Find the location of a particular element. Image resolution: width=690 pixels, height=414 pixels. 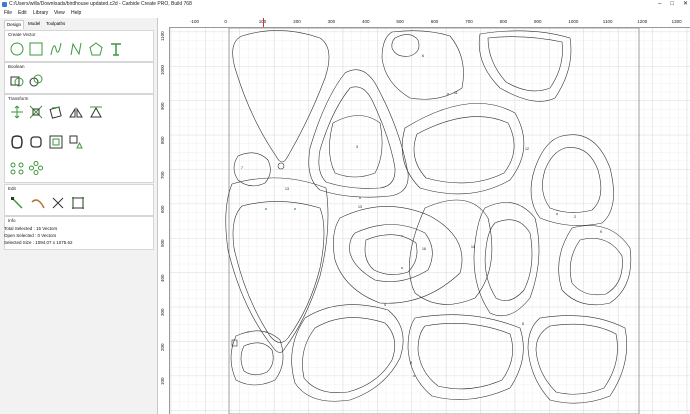

cut-icon is located at coordinates (58, 203).